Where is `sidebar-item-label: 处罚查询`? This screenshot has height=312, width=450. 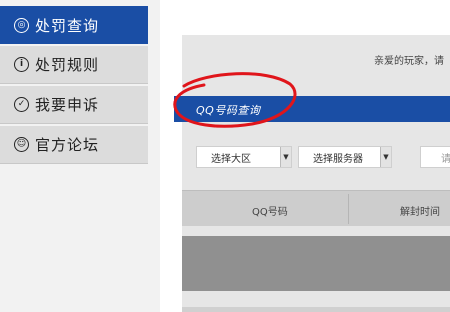 sidebar-item-label: 处罚查询 is located at coordinates (67, 25).